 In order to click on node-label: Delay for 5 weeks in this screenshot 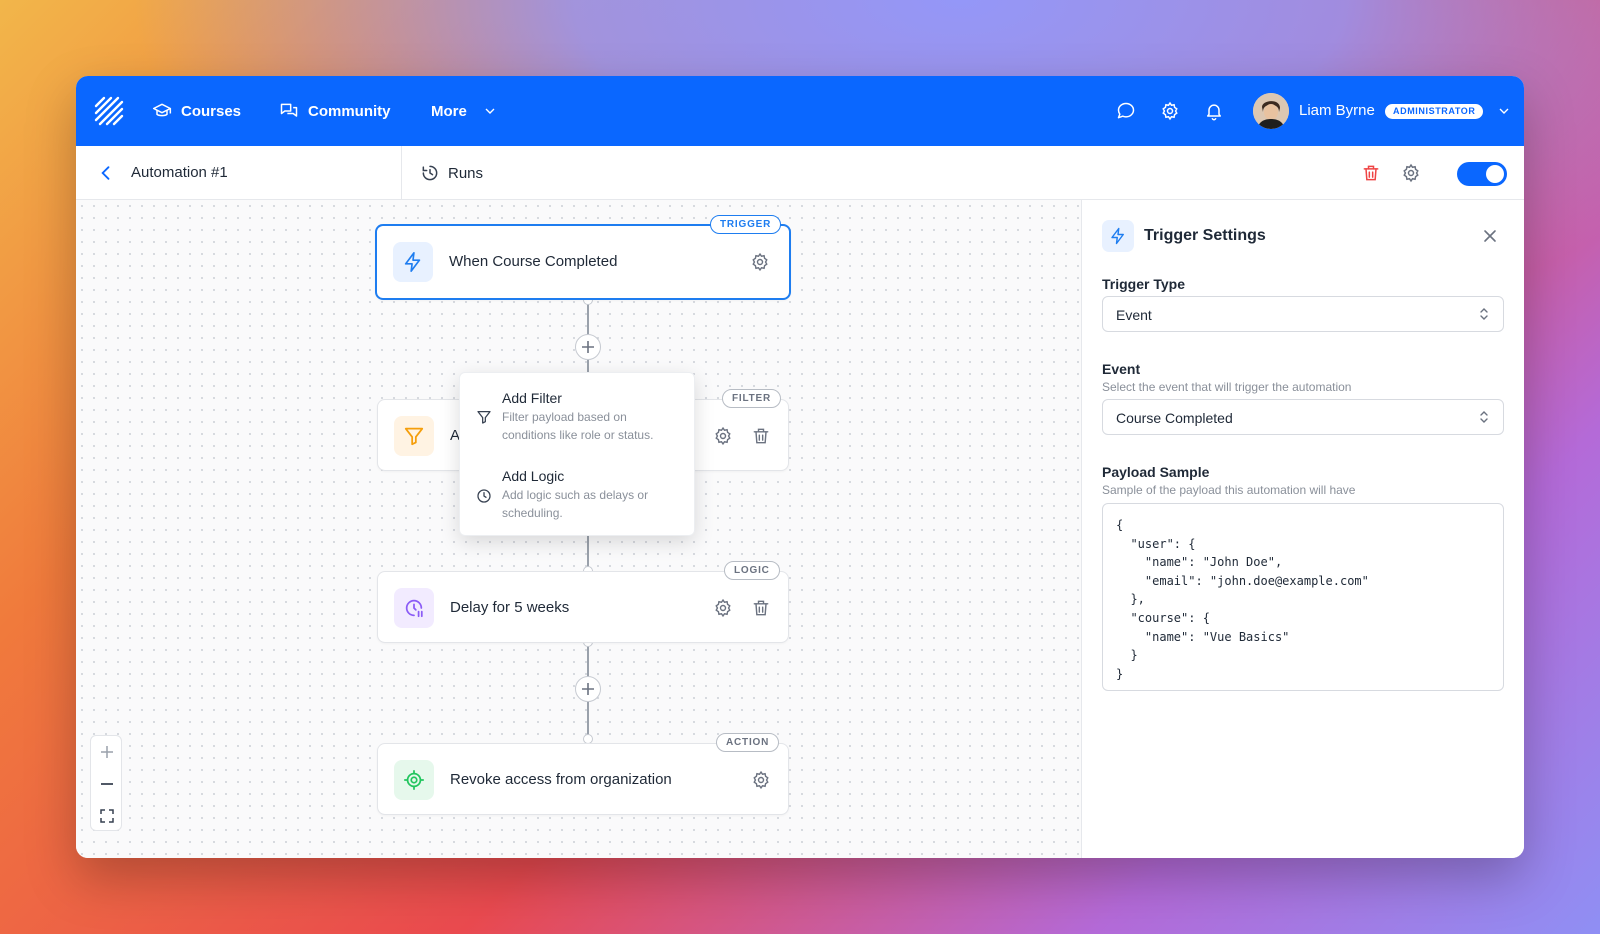, I will do `click(510, 607)`.